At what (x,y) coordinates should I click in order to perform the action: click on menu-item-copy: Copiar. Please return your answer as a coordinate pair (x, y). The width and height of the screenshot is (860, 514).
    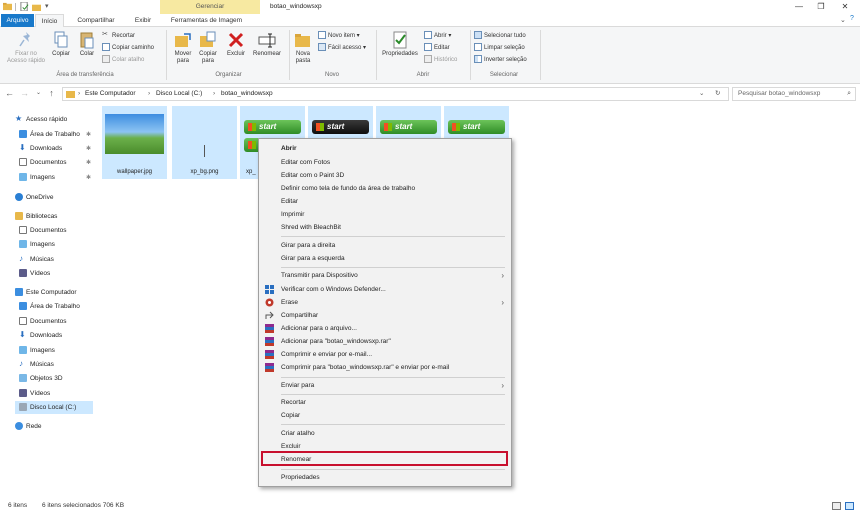
    Looking at the image, I should click on (385, 415).